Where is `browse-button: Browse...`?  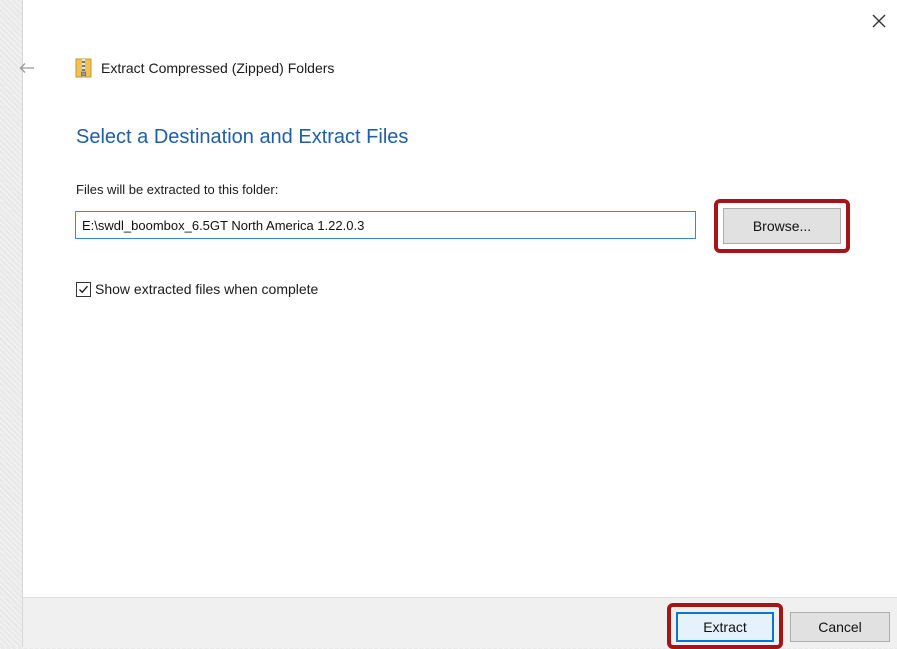 browse-button: Browse... is located at coordinates (782, 226).